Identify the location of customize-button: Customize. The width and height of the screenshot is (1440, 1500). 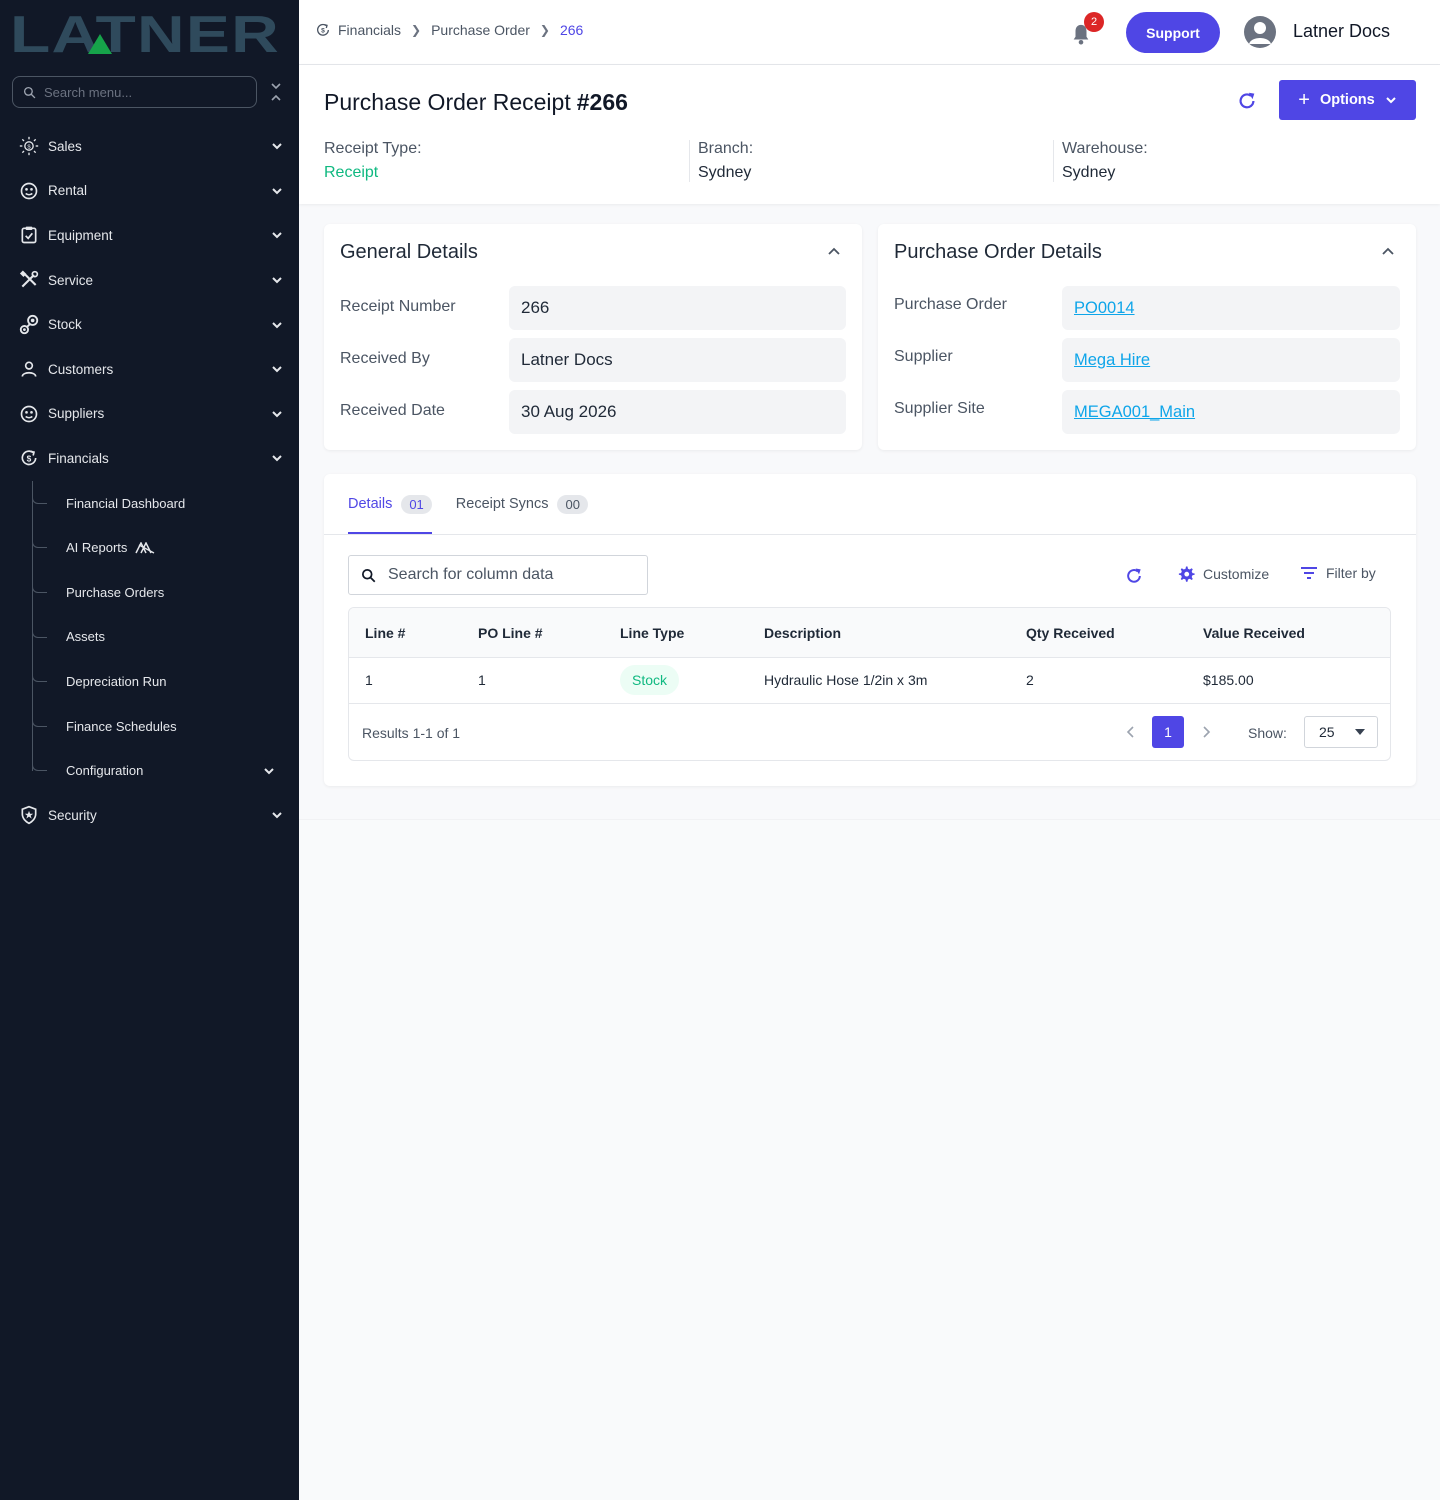
(1223, 574).